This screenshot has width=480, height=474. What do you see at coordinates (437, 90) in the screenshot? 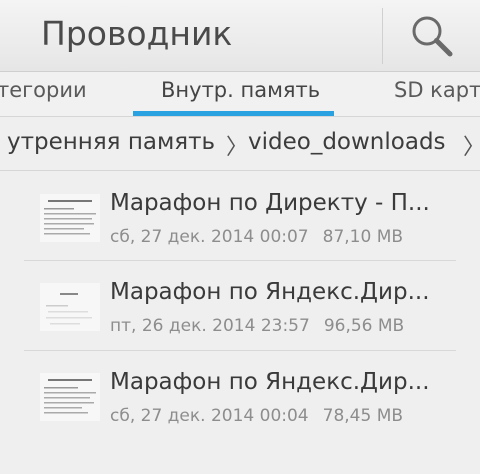
I see `tab-sd-card: SD карт` at bounding box center [437, 90].